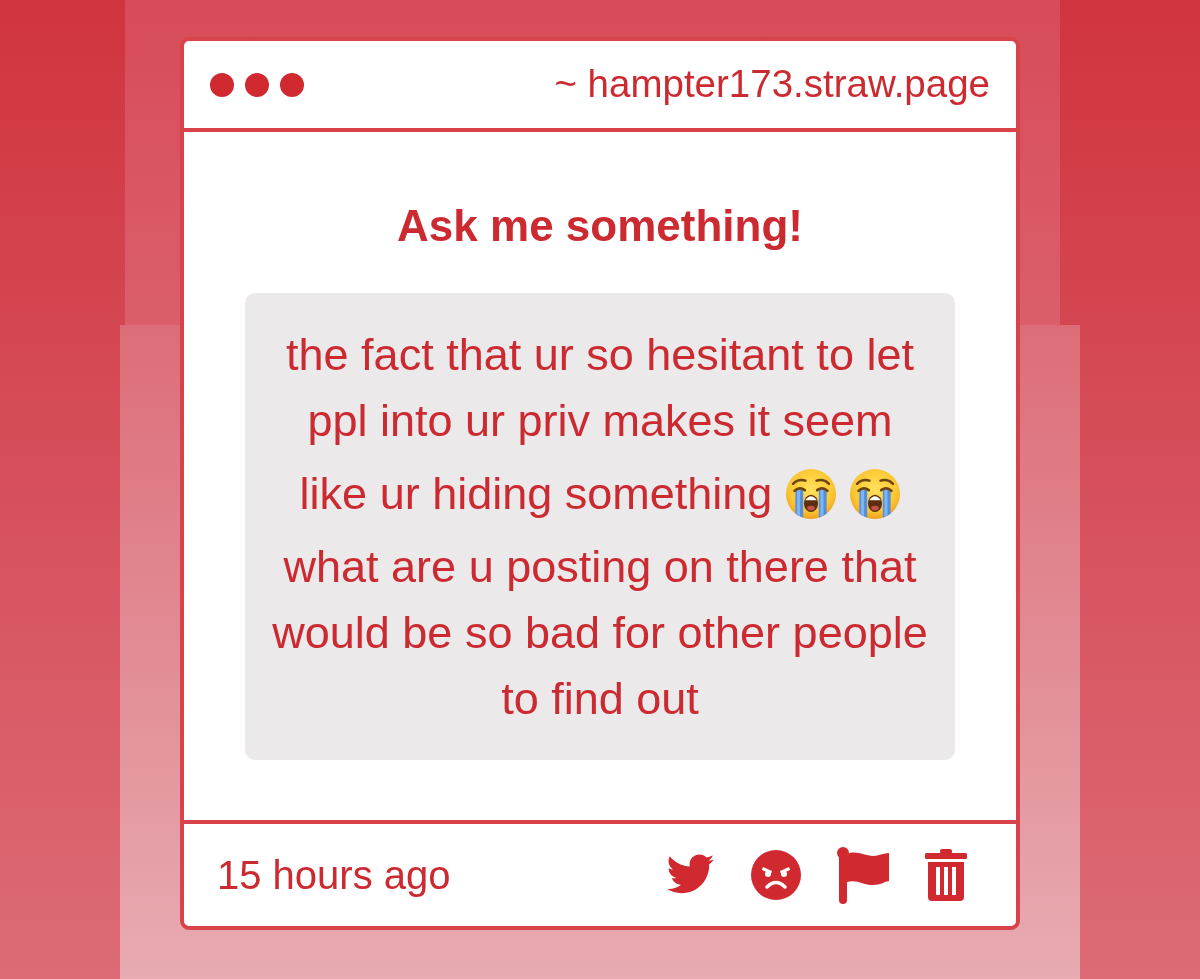  I want to click on trash-icon, so click(946, 875).